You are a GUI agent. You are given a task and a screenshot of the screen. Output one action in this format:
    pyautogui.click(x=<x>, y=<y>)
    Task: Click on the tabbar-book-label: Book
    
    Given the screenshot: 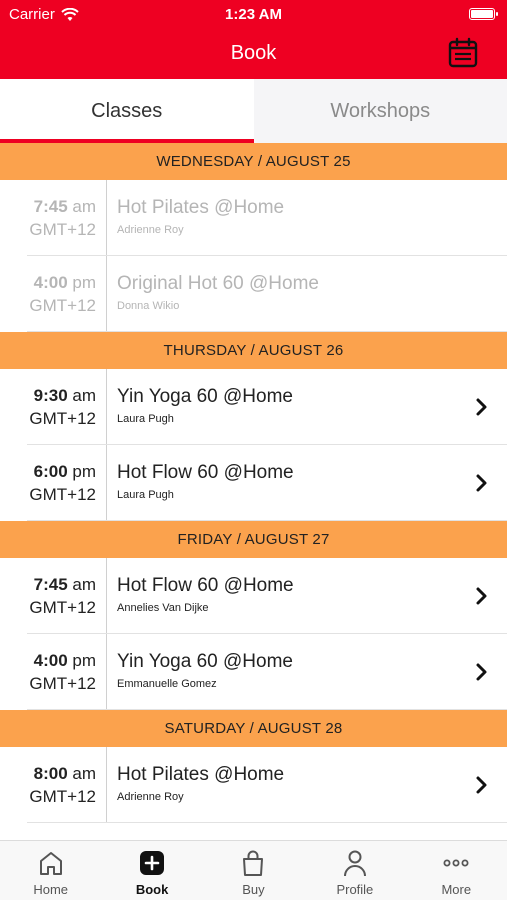 What is the action you would take?
    pyautogui.click(x=152, y=889)
    